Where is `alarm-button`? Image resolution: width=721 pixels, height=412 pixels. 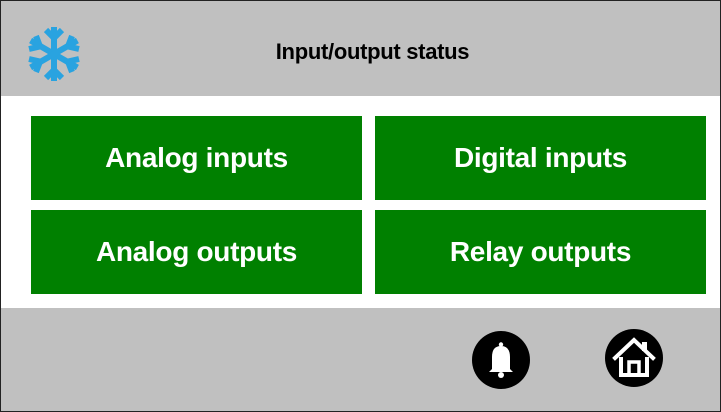
alarm-button is located at coordinates (501, 360).